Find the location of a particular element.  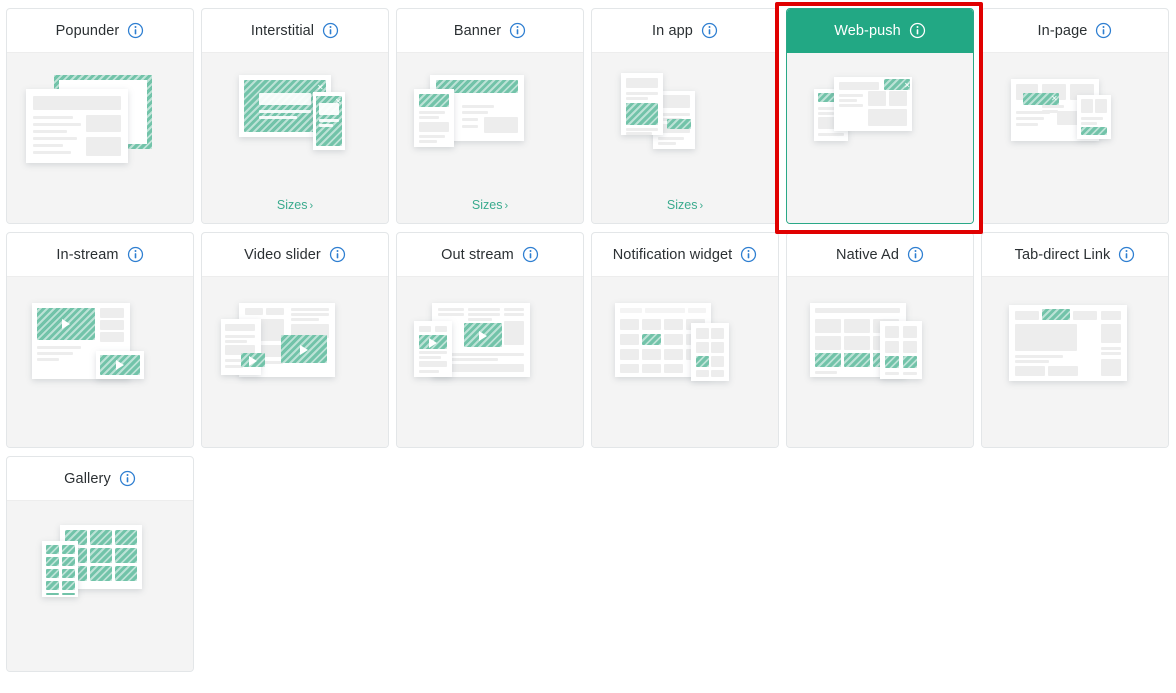

format-card-header: In app is located at coordinates (685, 31).